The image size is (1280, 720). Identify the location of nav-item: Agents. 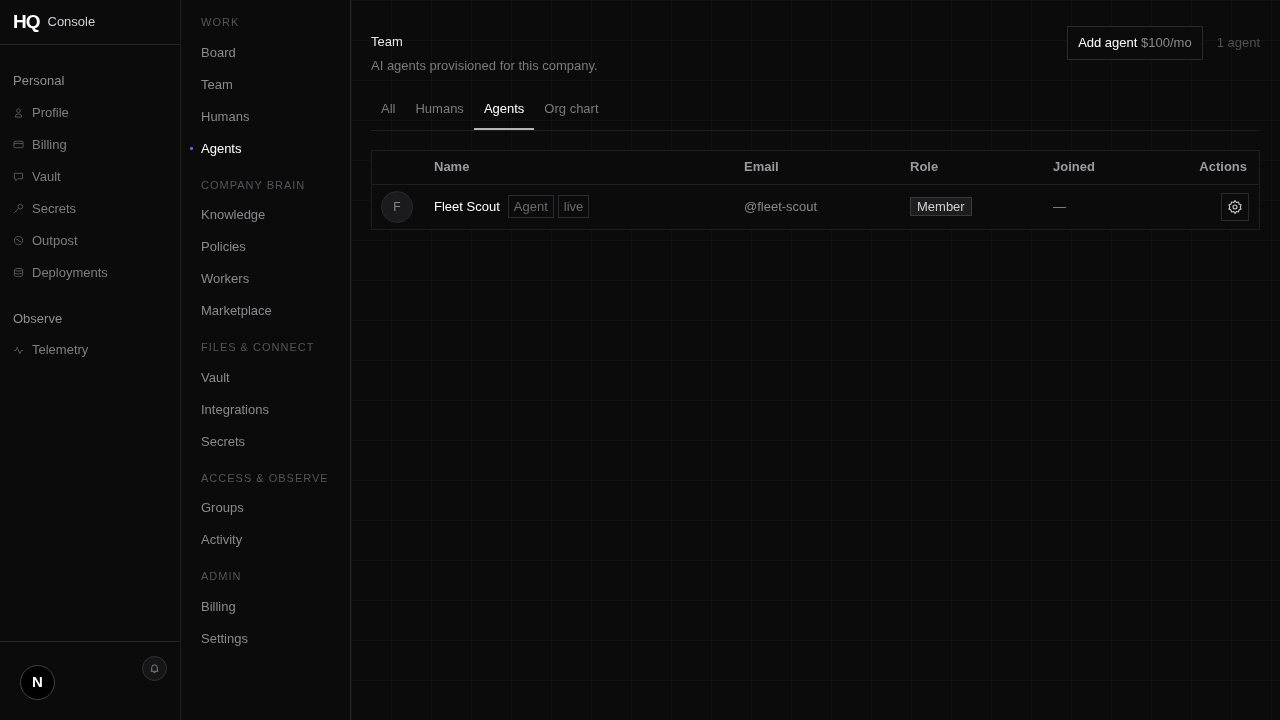
(275, 148).